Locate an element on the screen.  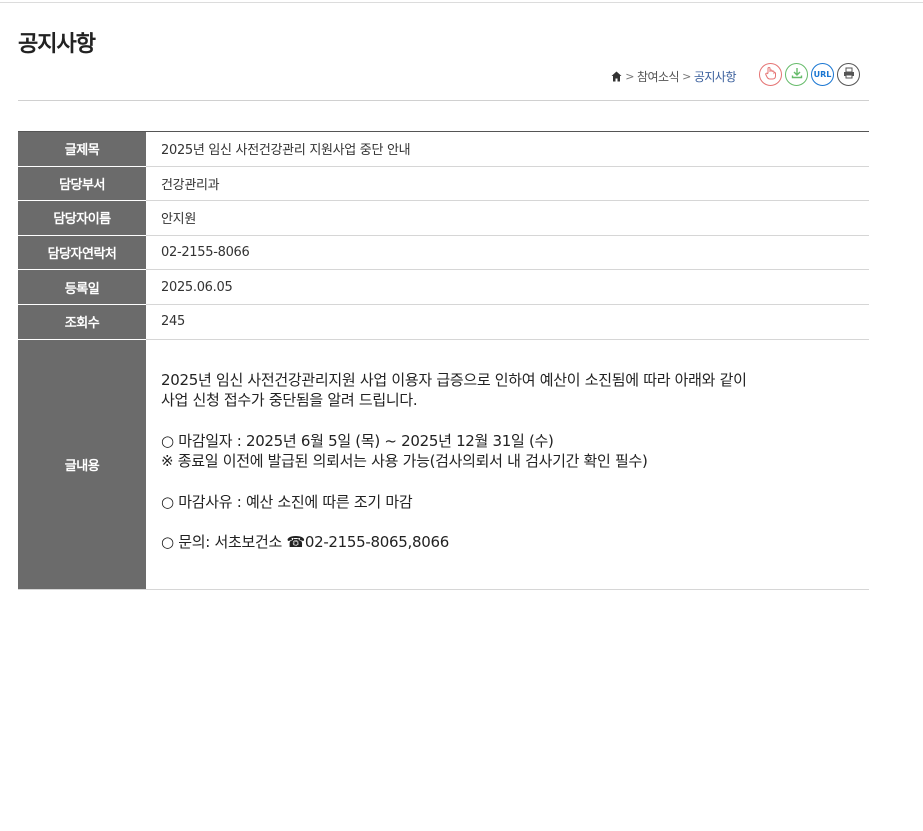
breadcrumb: > 참여소식 > 공지사항 is located at coordinates (674, 76).